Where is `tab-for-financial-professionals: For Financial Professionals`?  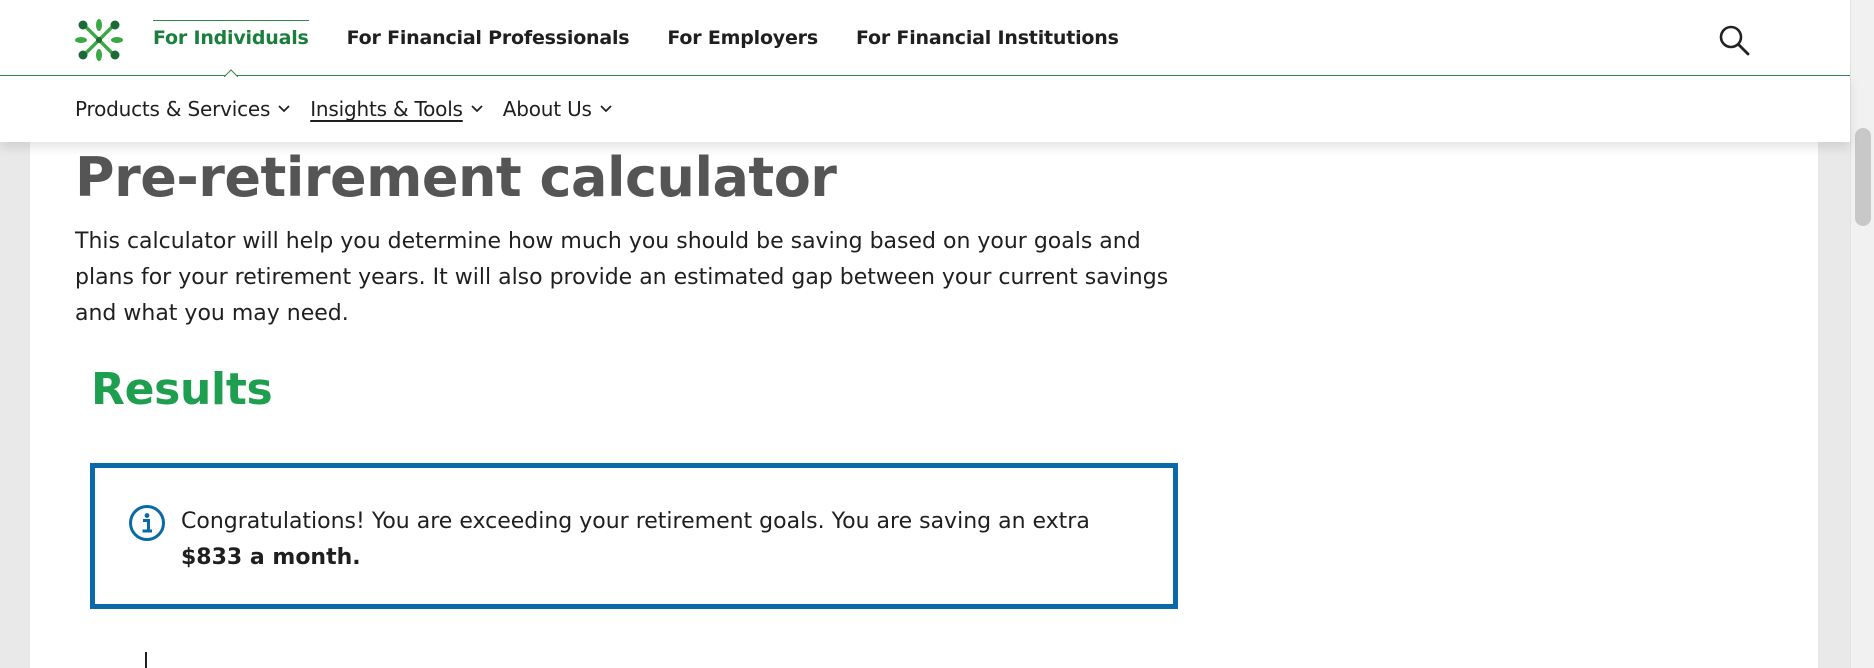 tab-for-financial-professionals: For Financial Professionals is located at coordinates (488, 38).